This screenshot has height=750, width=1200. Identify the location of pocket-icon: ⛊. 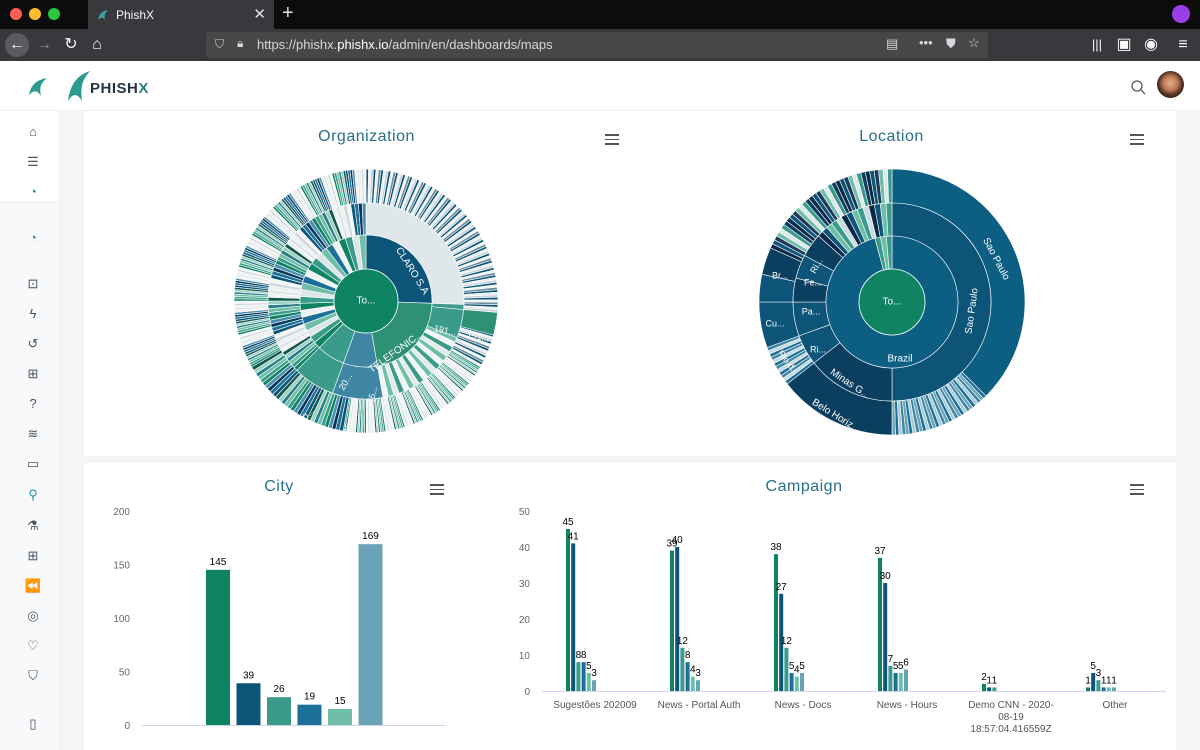
(951, 44).